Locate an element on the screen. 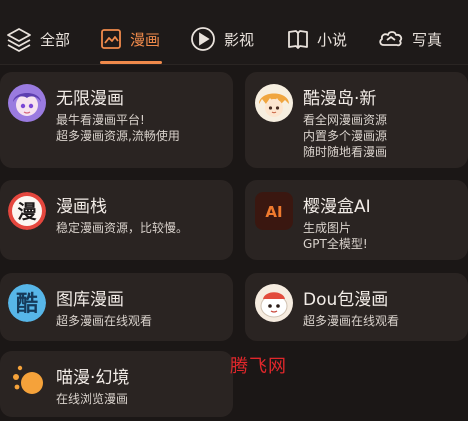  tab-video: 影视 is located at coordinates (222, 39).